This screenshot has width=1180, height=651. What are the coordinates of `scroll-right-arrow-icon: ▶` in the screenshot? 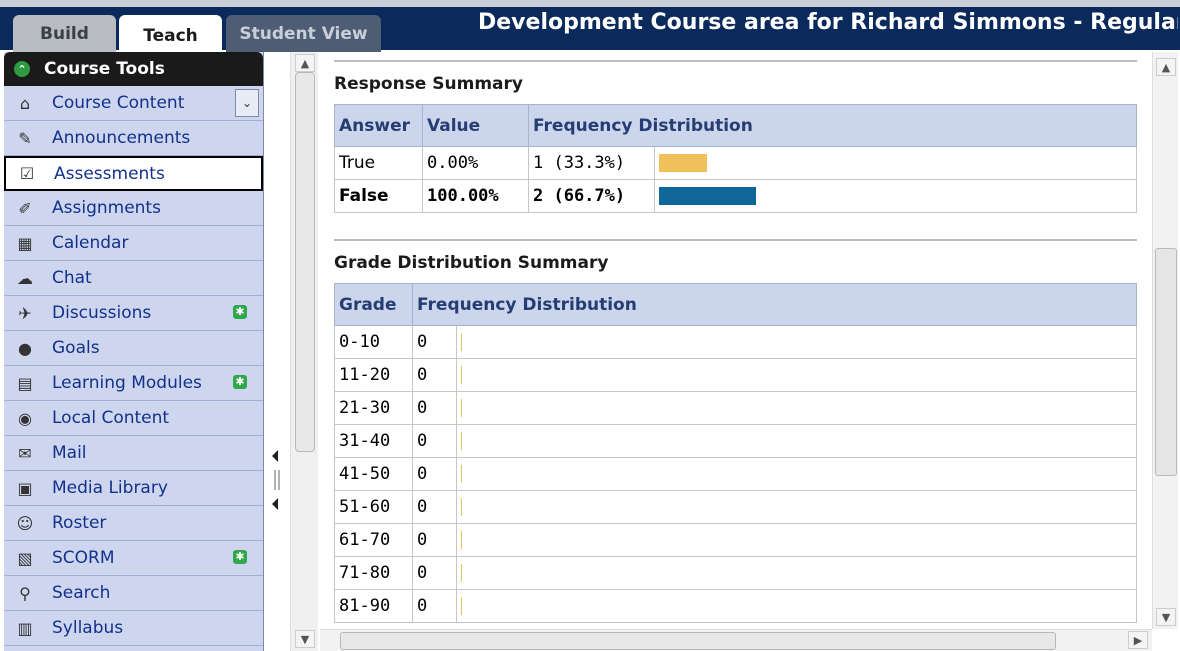 It's located at (1138, 640).